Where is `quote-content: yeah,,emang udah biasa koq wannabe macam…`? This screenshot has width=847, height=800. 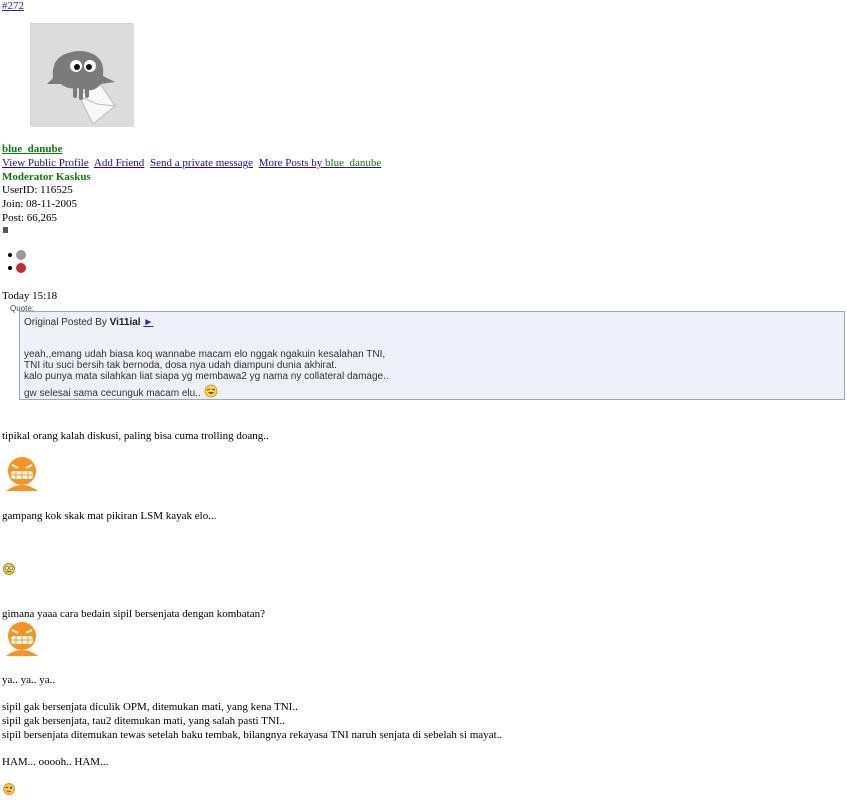 quote-content: yeah,,emang udah biasa koq wannabe macam… is located at coordinates (206, 374).